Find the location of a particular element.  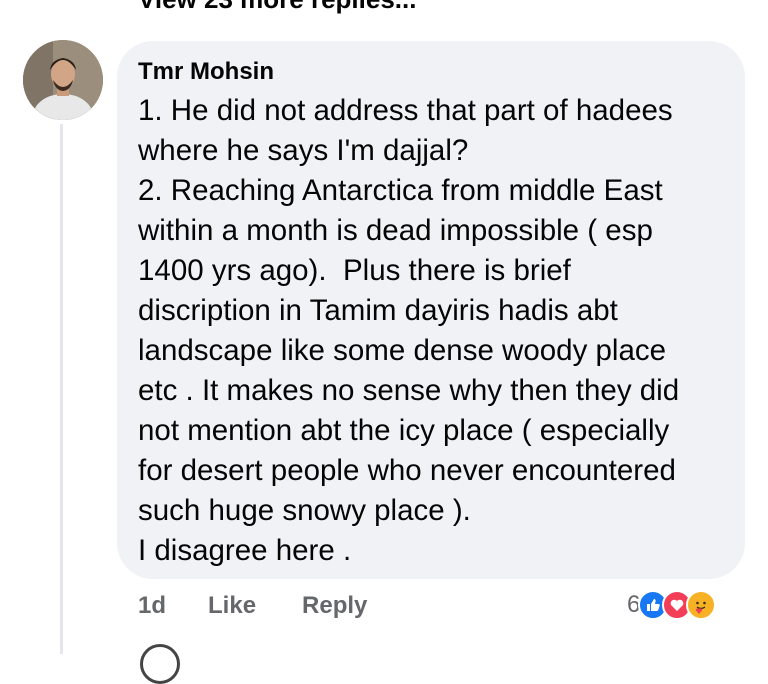

like-button: Like is located at coordinates (232, 606).